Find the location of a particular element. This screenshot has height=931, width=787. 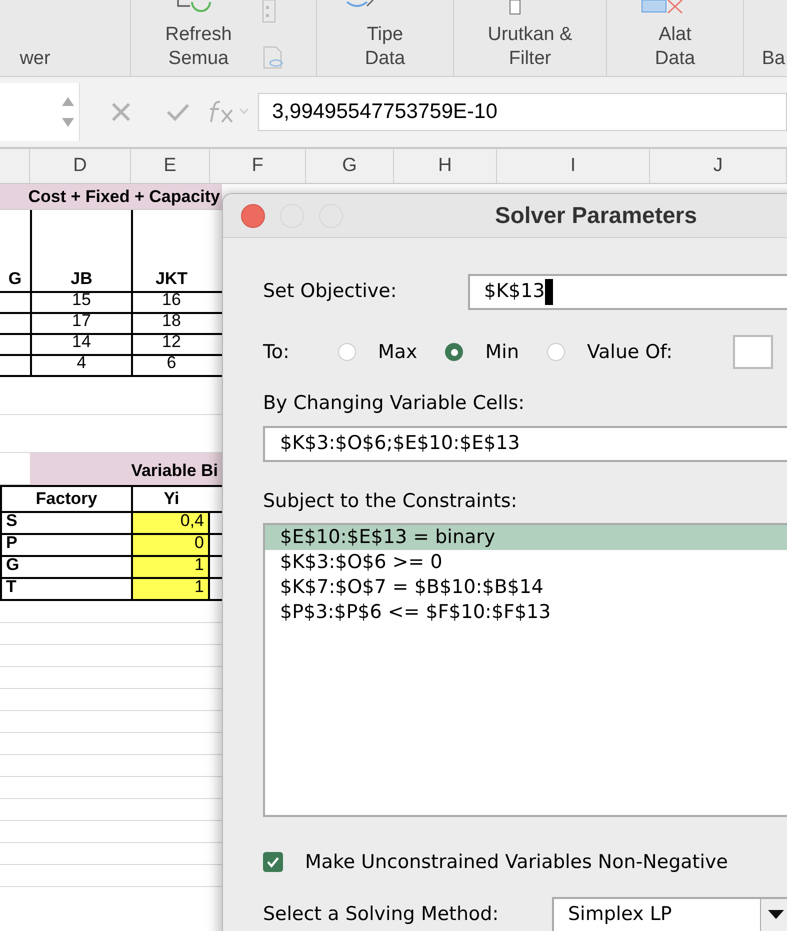

constraint-item: $E$10:$E$13 = binary is located at coordinates (526, 537).